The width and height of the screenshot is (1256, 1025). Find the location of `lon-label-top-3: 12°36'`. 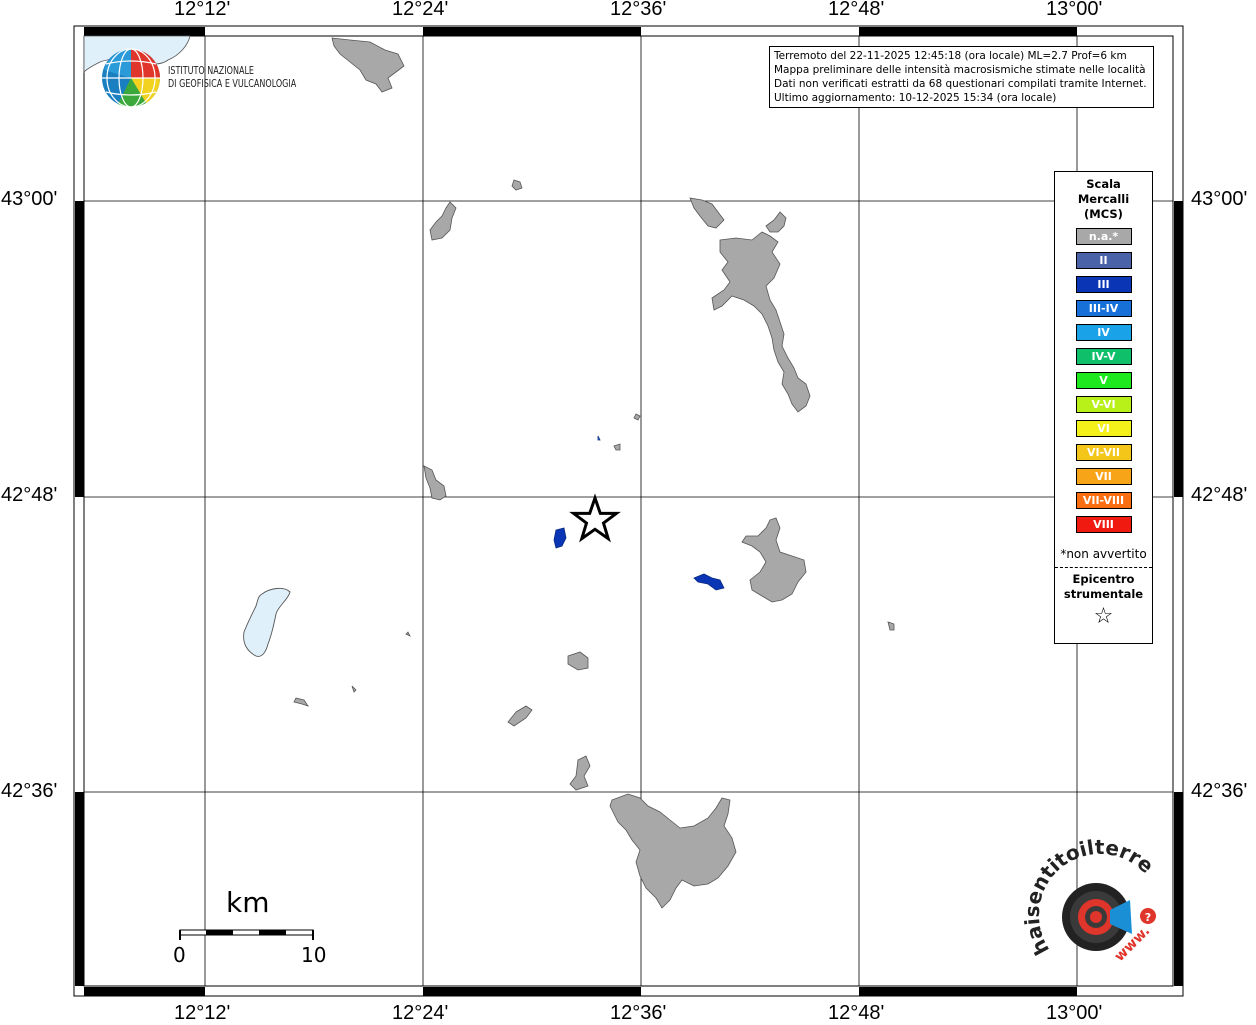

lon-label-top-3: 12°36' is located at coordinates (638, 10).